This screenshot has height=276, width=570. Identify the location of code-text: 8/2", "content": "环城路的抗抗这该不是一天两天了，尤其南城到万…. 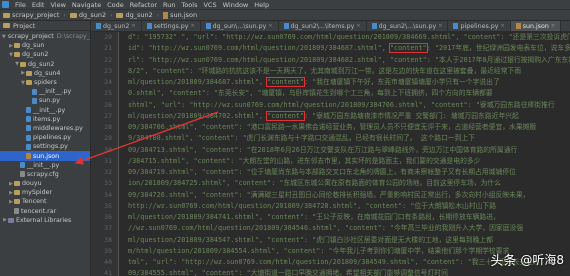
(325, 70).